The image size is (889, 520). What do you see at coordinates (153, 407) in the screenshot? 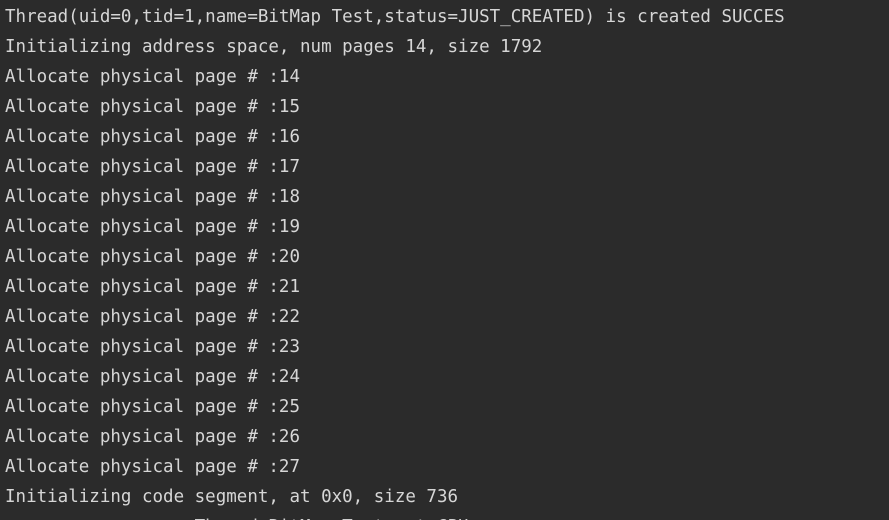
I see `console-line: Allocate physical page # :25` at bounding box center [153, 407].